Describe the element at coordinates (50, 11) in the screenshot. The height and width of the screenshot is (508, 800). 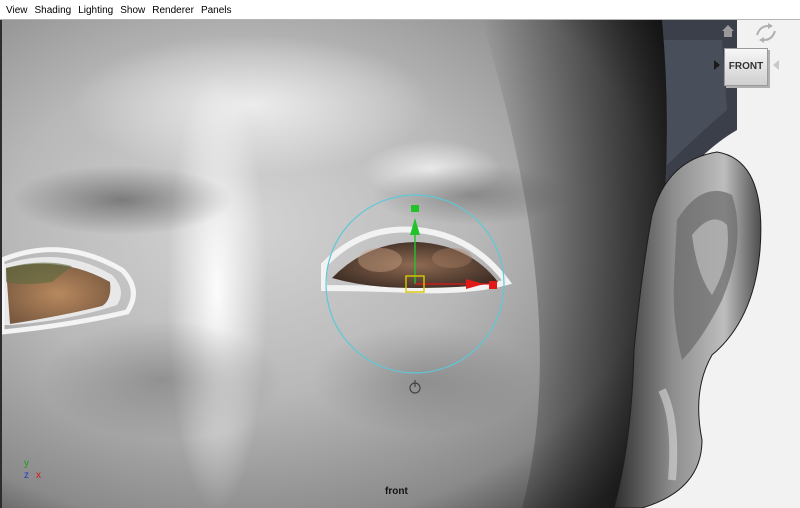
I see `menu-shading: Shading` at that location.